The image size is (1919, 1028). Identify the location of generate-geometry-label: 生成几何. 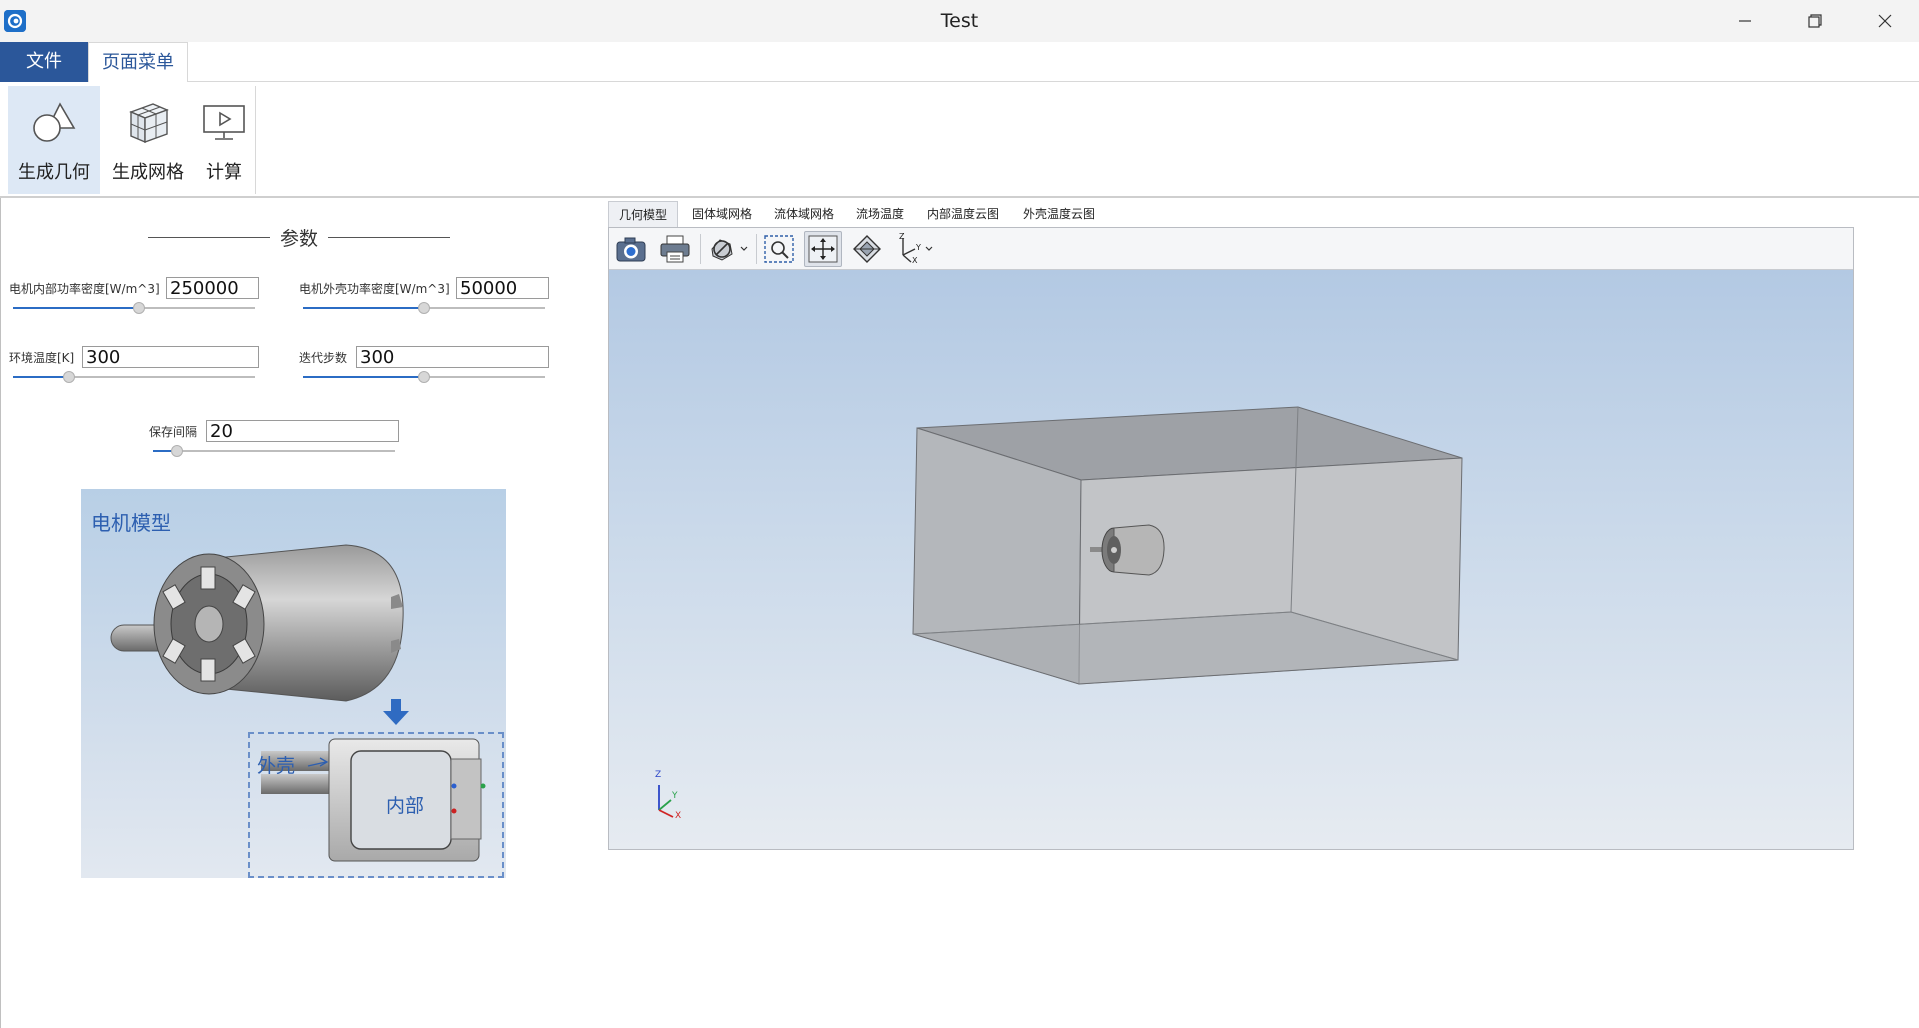
(54, 172).